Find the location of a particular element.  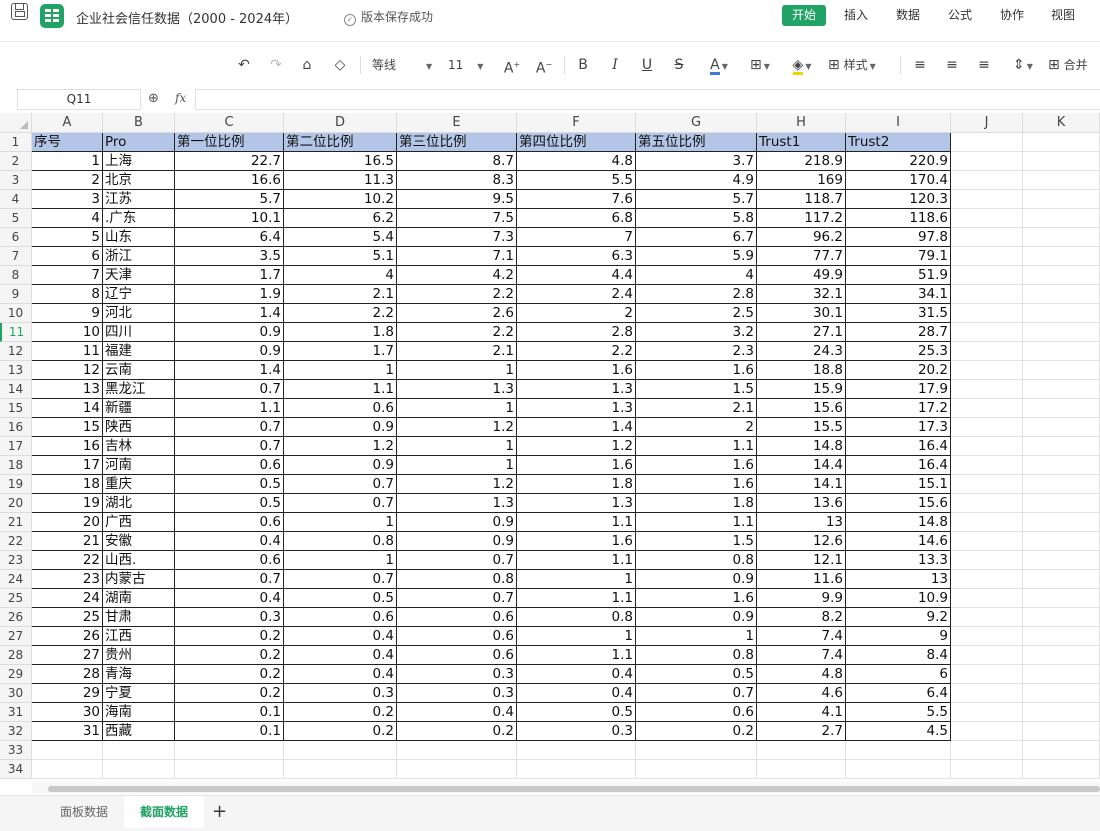

row-header: 2 is located at coordinates (16, 161).